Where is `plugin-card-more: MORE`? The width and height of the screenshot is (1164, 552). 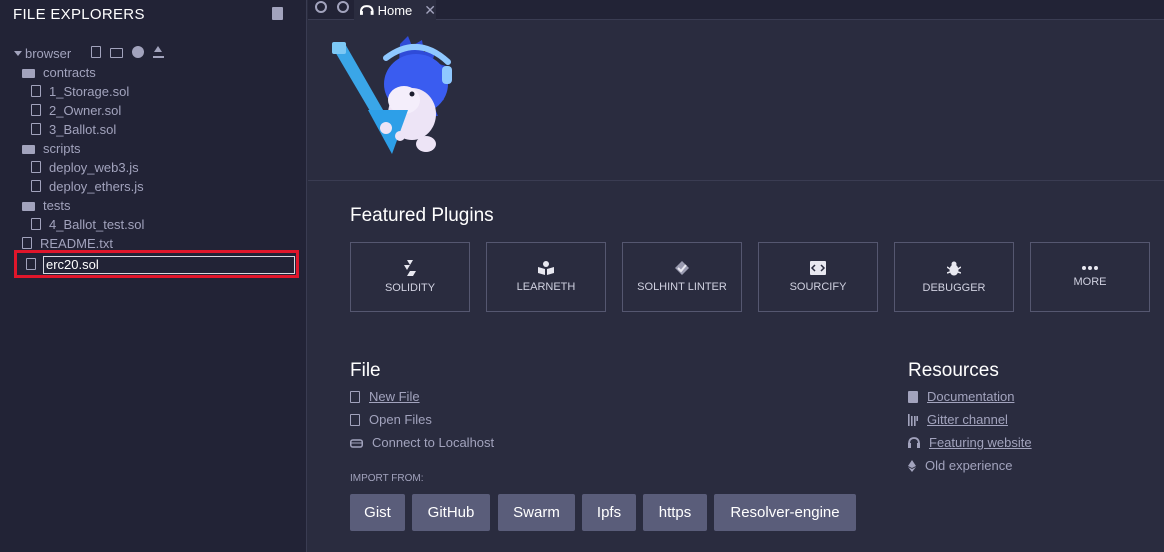
plugin-card-more: MORE is located at coordinates (1090, 277).